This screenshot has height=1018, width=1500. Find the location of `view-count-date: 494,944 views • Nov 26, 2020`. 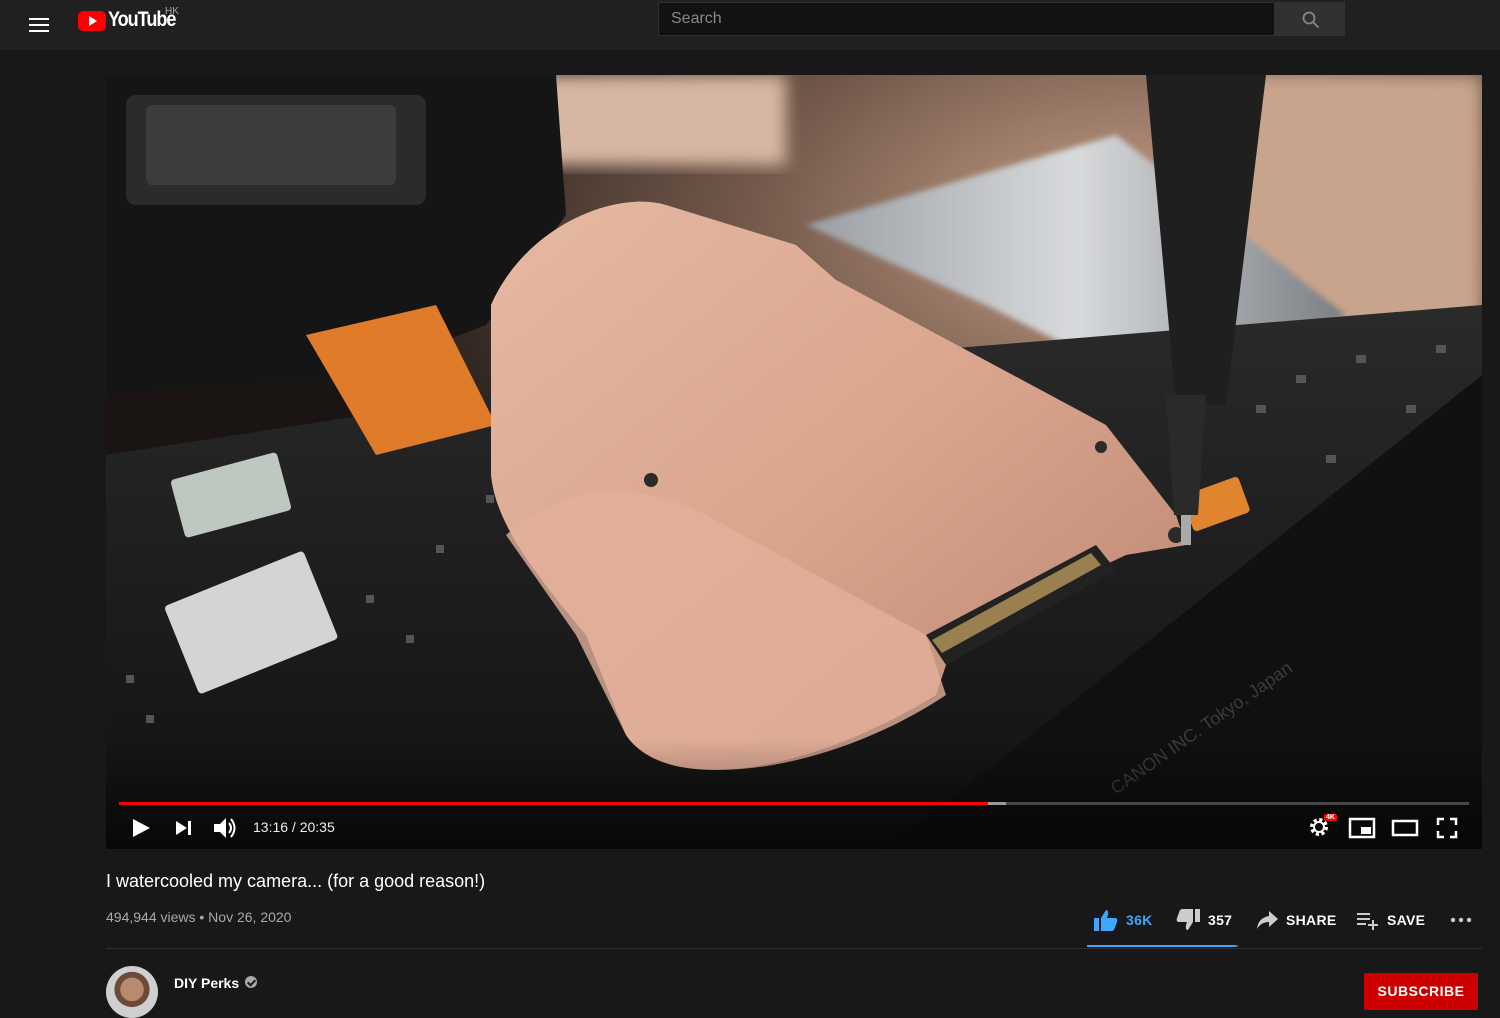

view-count-date: 494,944 views • Nov 26, 2020 is located at coordinates (199, 917).